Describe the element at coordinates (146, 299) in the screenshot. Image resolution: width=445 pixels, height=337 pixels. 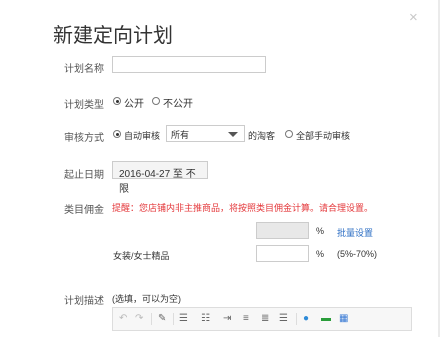
I see `description-hint: (选填，可以为空)` at that location.